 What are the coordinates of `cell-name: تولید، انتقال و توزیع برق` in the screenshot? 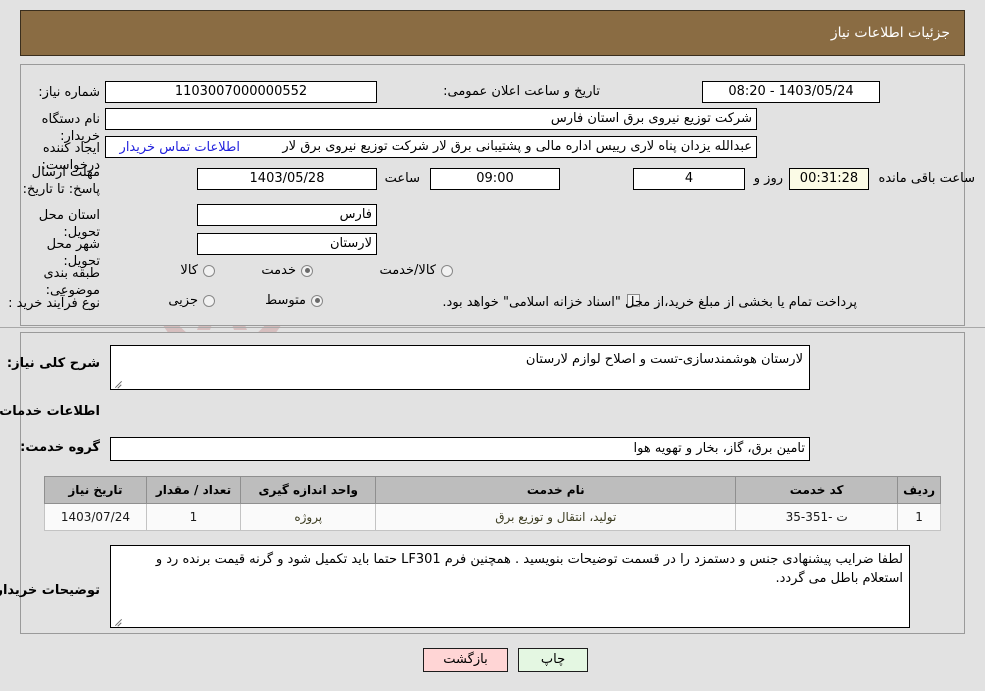 It's located at (556, 517).